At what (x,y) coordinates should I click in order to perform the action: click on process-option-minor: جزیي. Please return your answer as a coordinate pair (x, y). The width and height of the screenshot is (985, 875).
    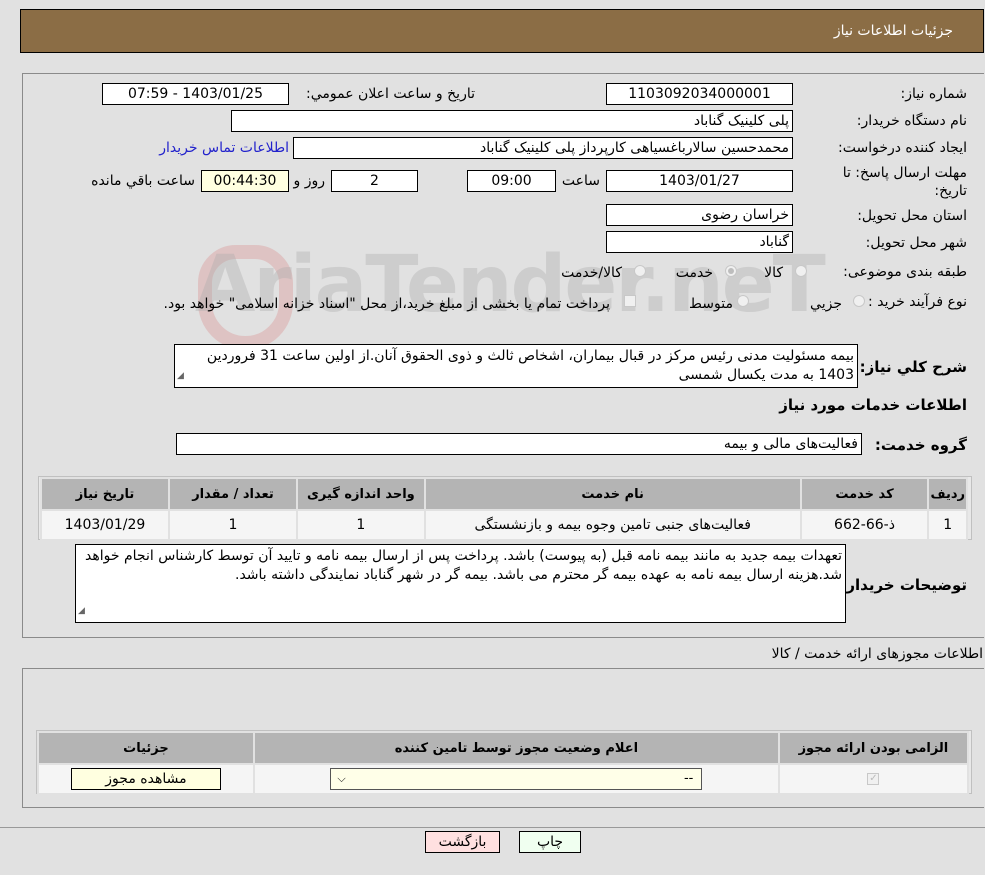
    Looking at the image, I should click on (826, 304).